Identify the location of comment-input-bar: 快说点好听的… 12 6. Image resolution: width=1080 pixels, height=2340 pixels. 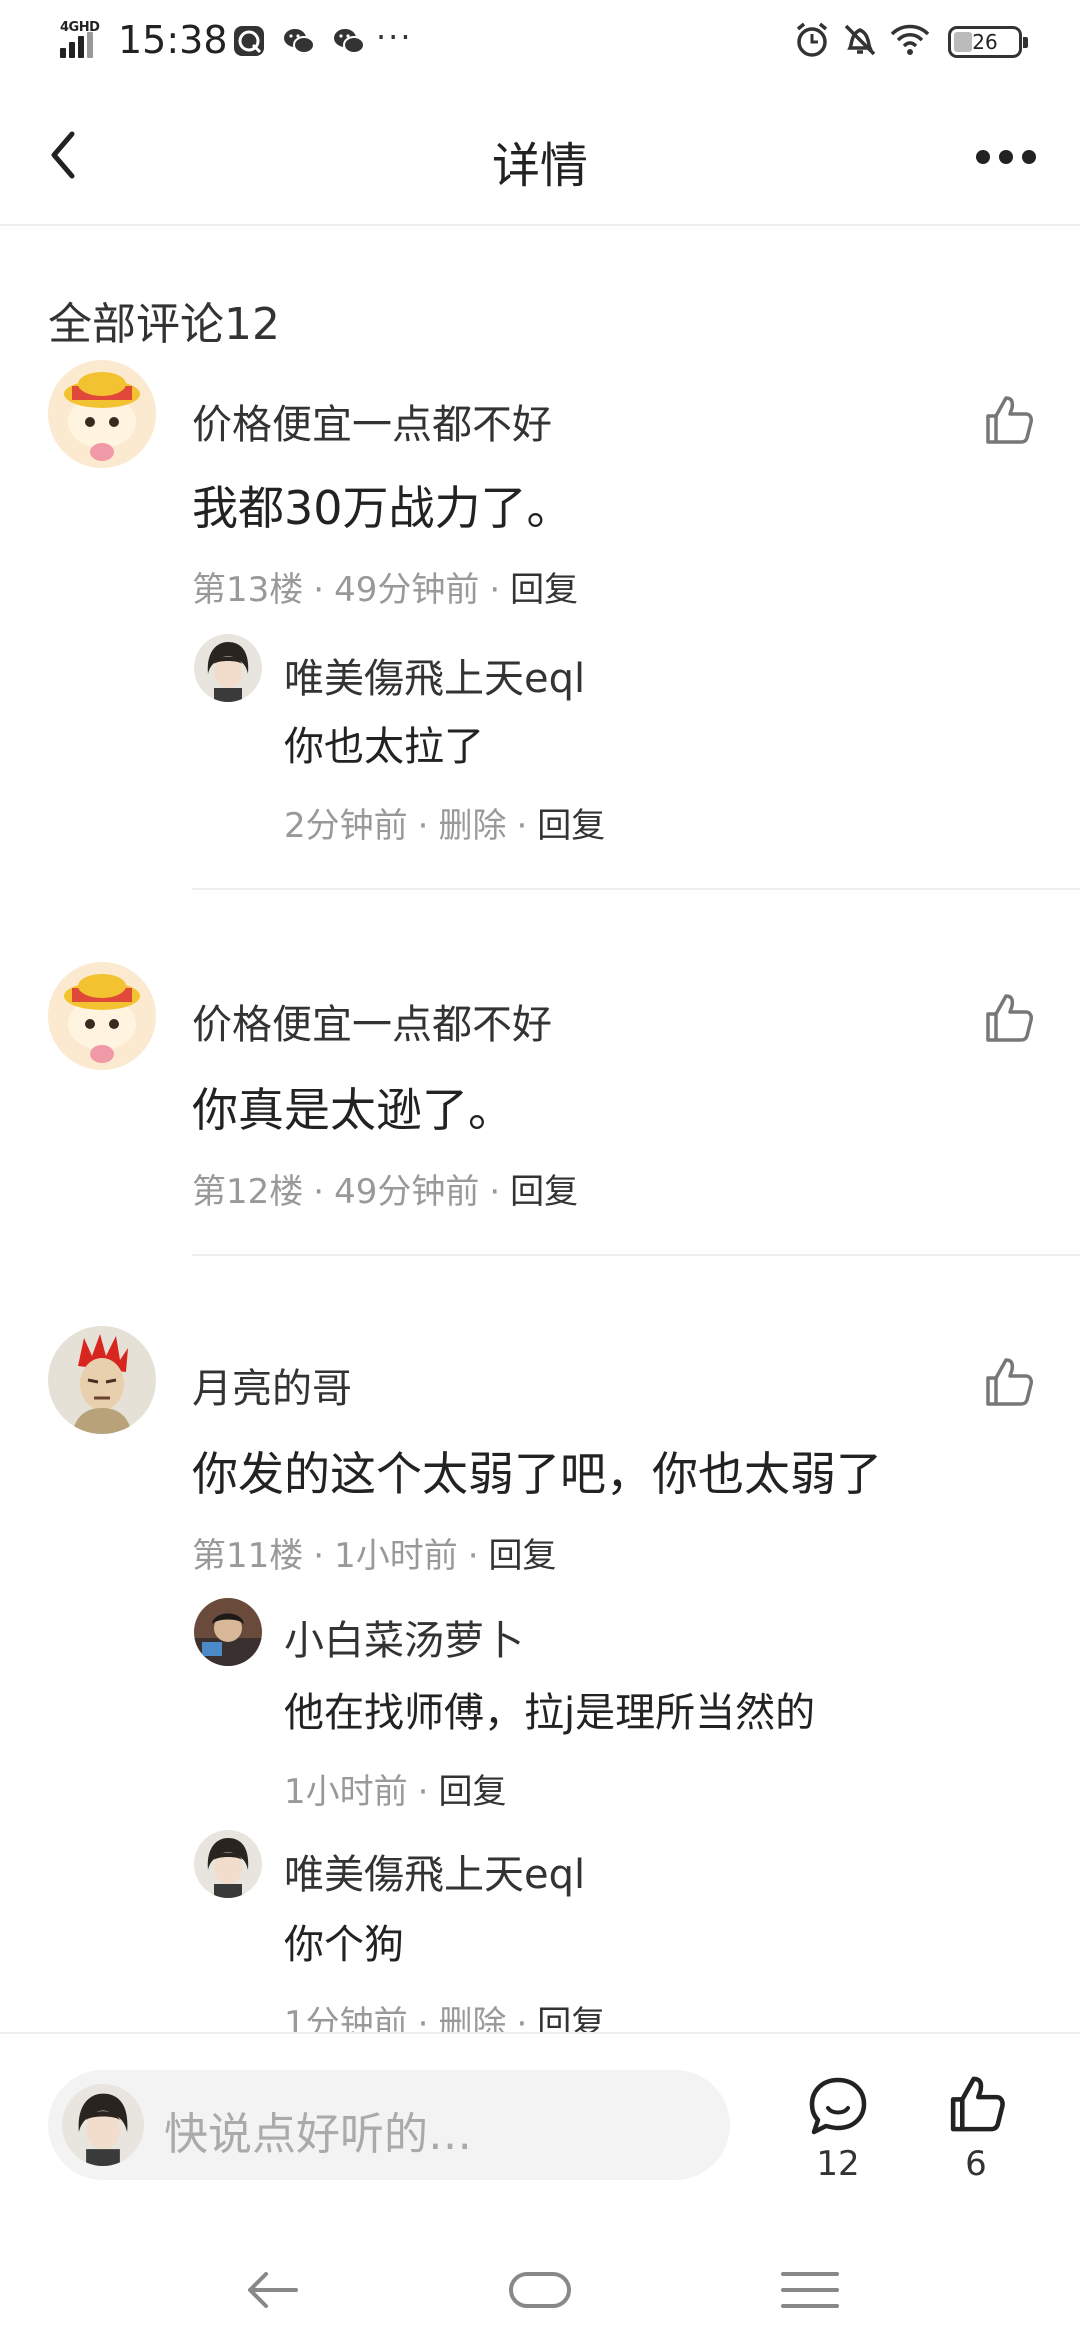
(540, 2137).